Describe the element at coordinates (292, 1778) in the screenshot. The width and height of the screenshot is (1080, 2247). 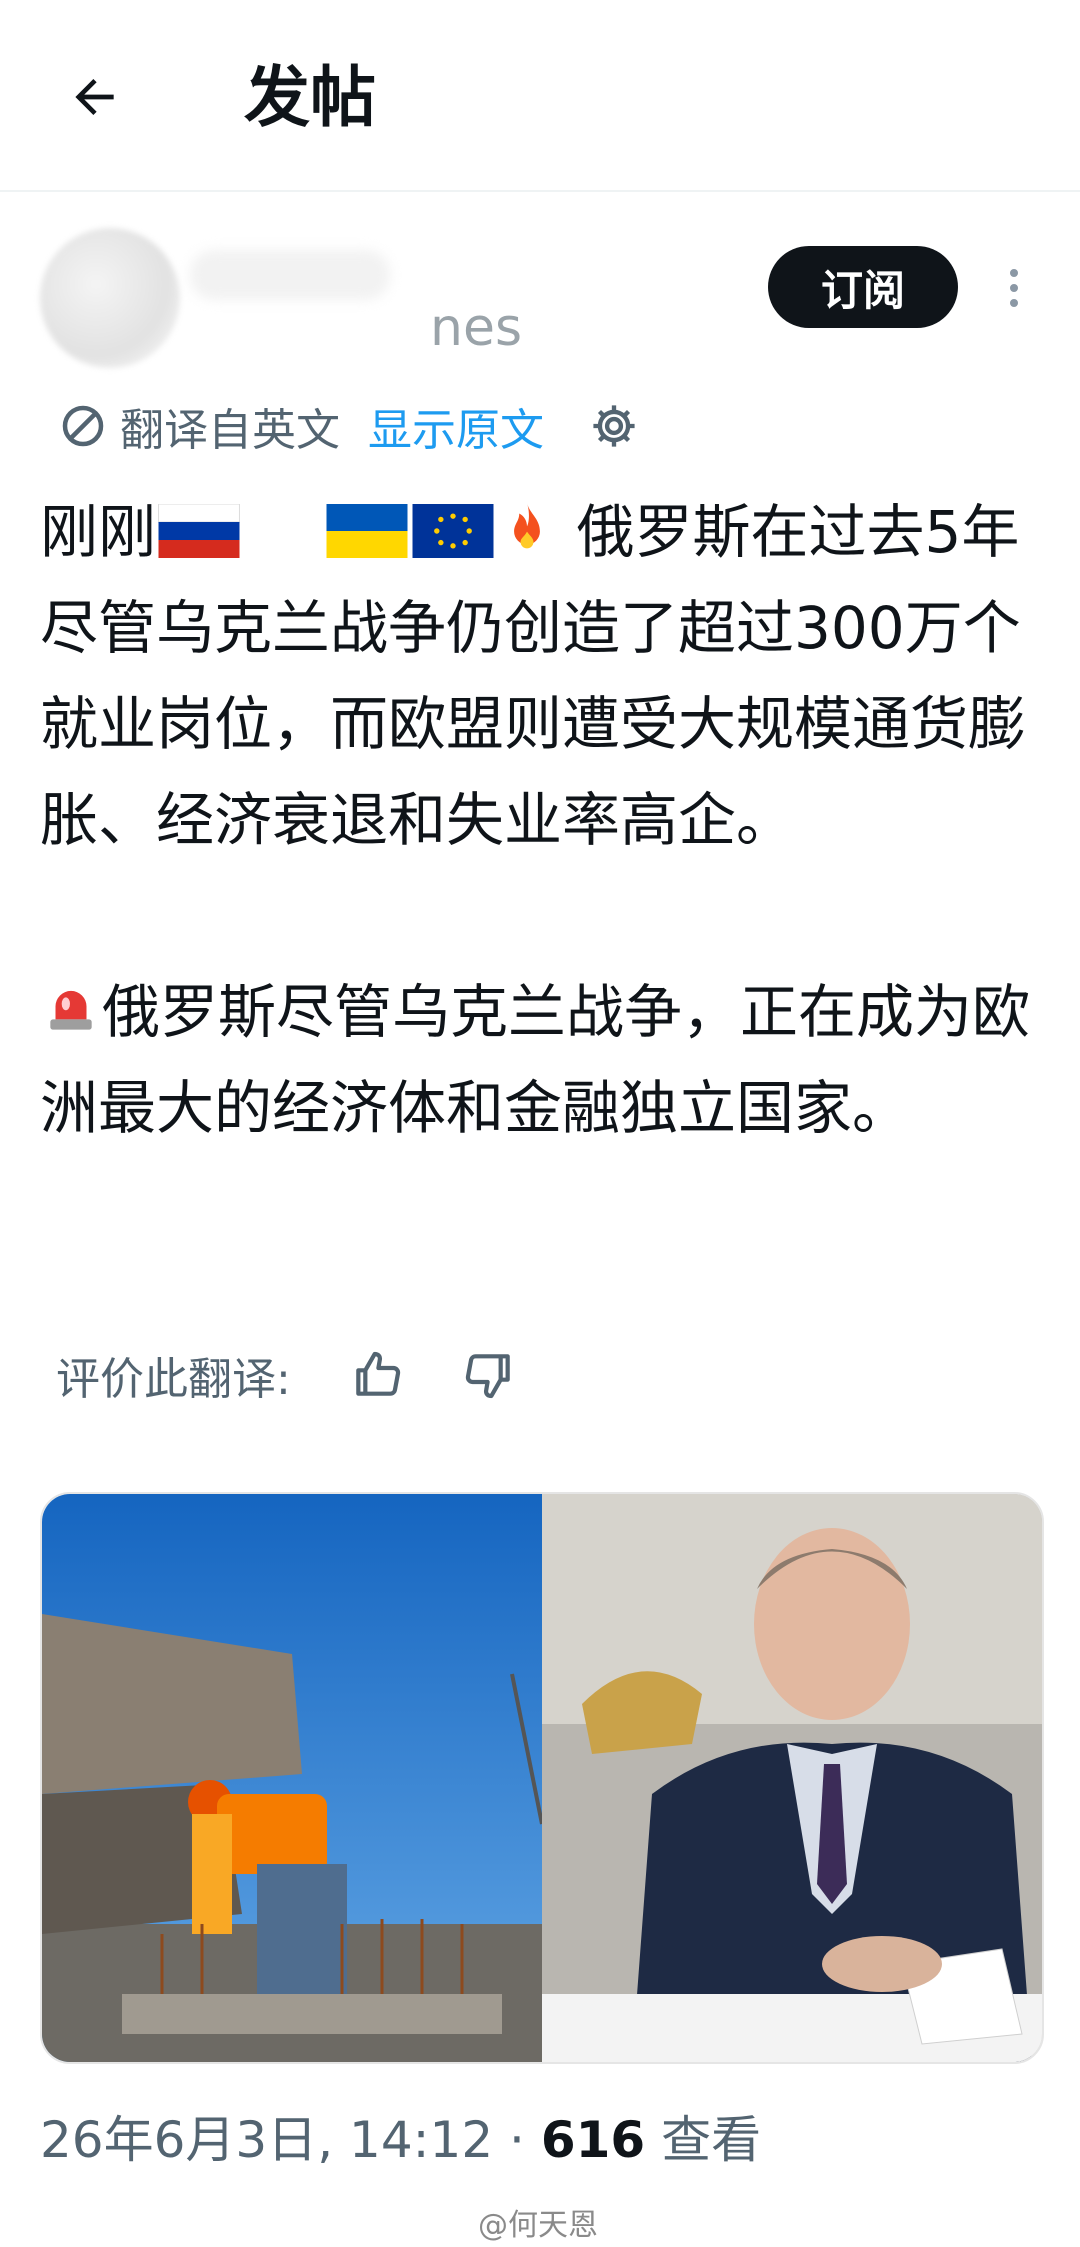
I see `construction-worker-photo` at that location.